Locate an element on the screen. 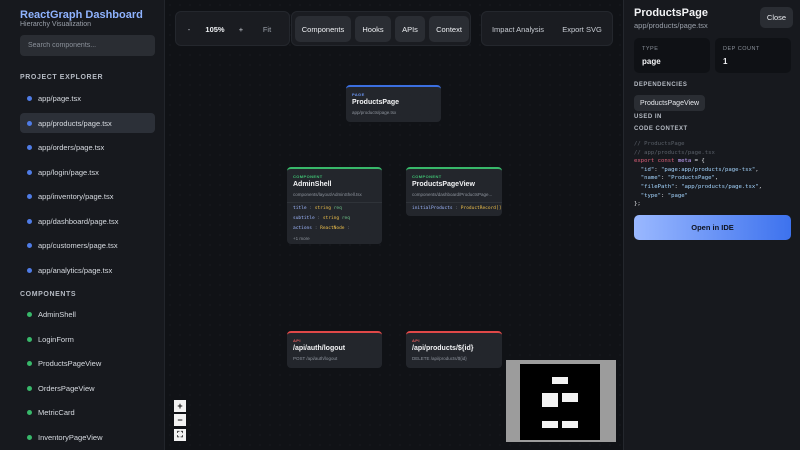 The height and width of the screenshot is (450, 800). node-kind: PAGE is located at coordinates (358, 94).